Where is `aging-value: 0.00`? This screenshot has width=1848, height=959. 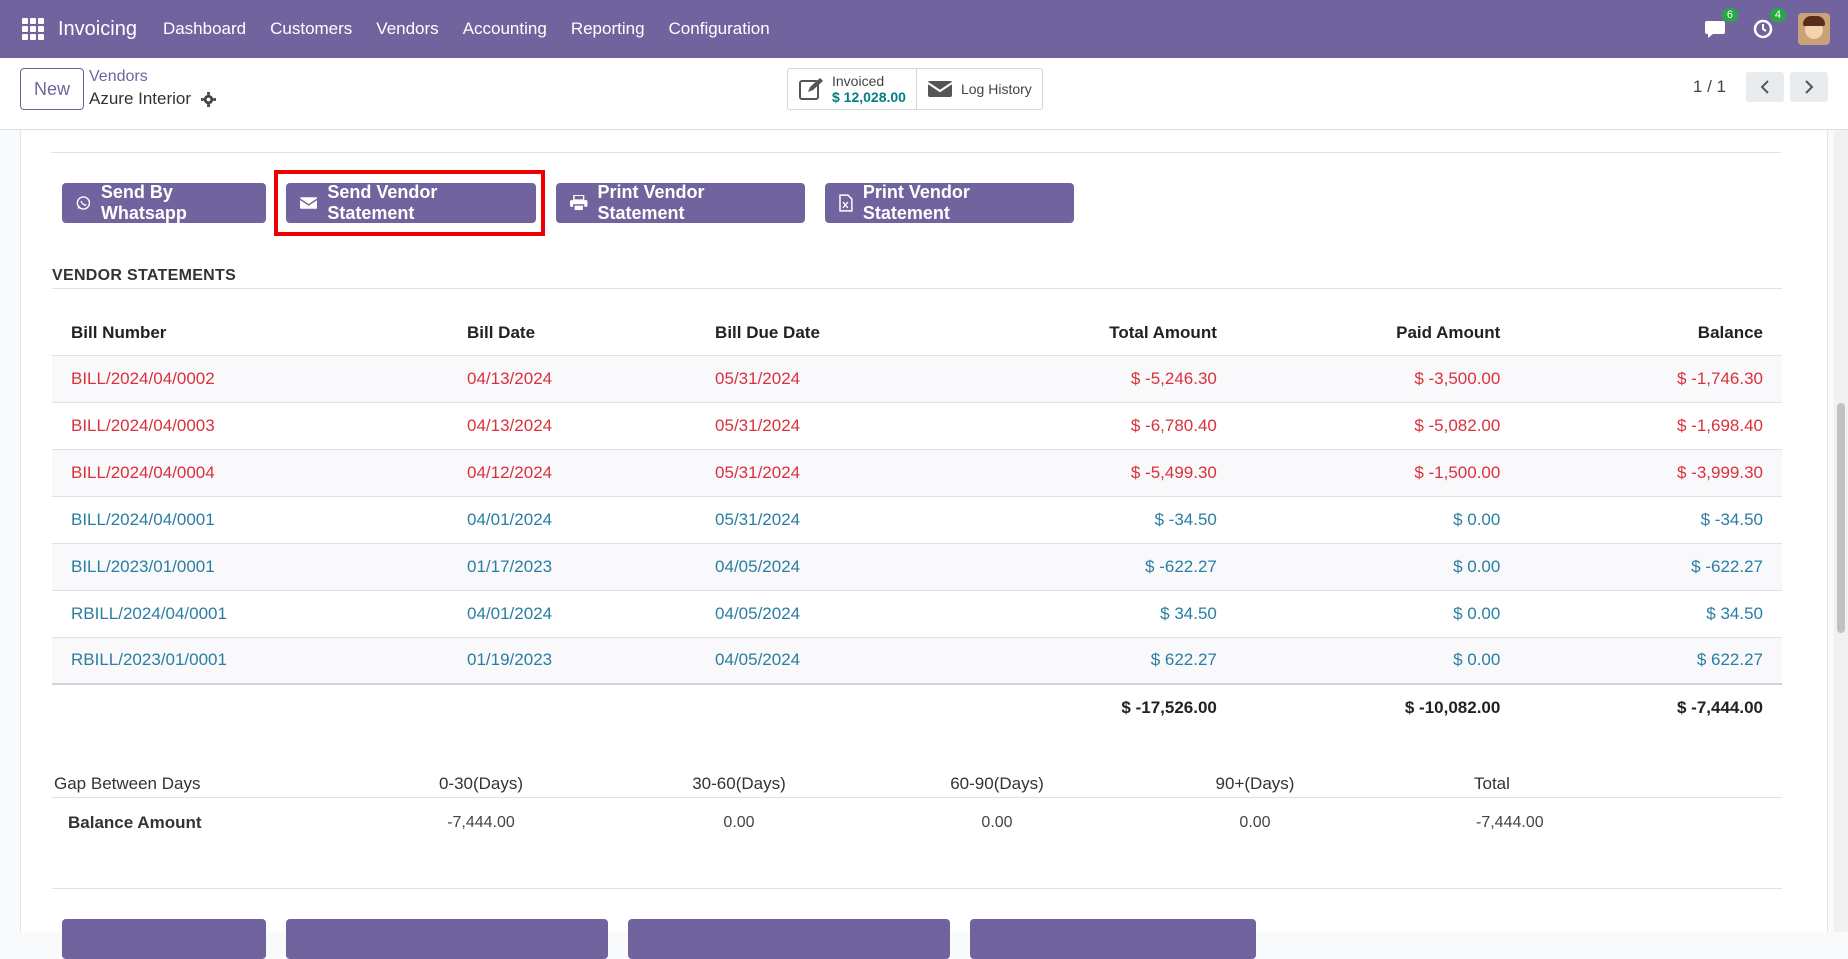
aging-value: 0.00 is located at coordinates (739, 823).